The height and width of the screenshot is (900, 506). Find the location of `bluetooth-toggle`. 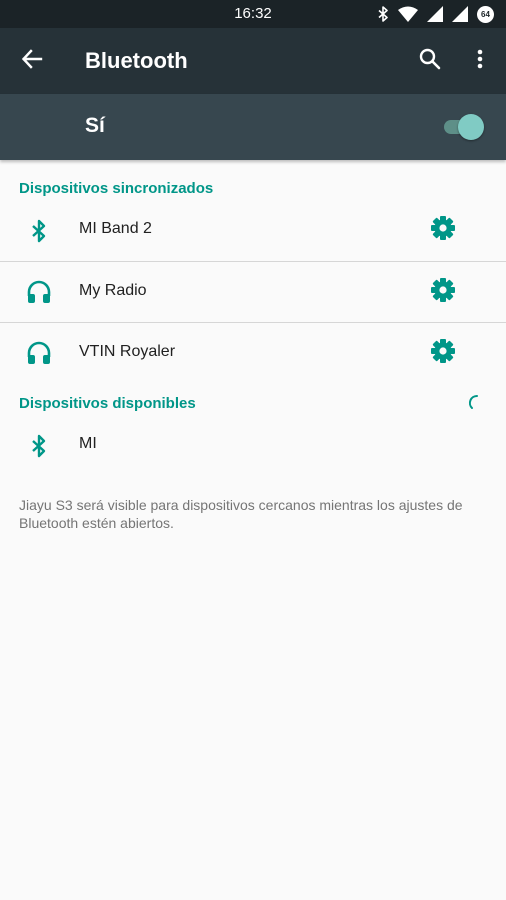

bluetooth-toggle is located at coordinates (464, 127).